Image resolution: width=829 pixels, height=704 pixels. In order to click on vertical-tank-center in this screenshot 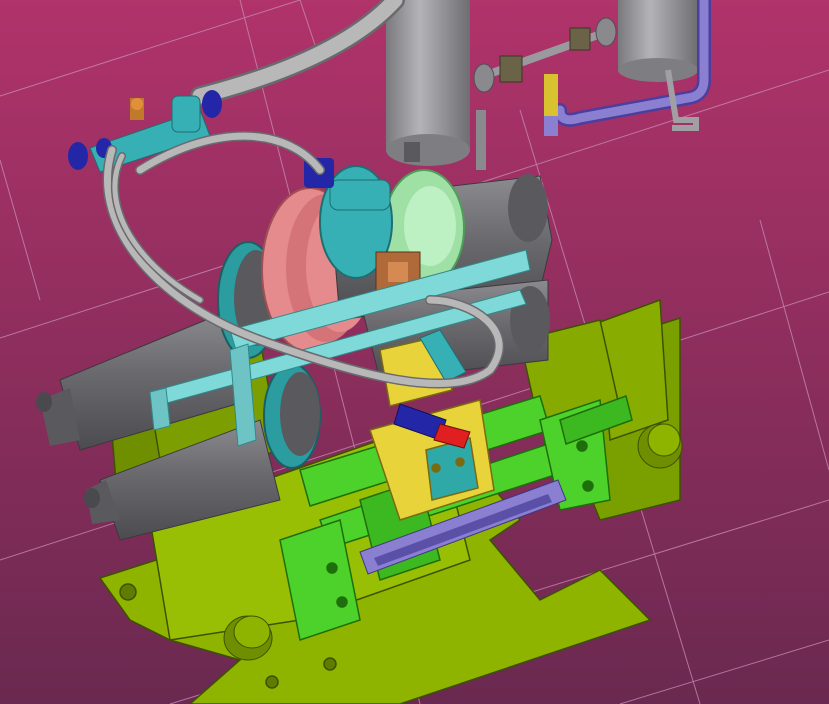, I will do `click(428, 83)`.